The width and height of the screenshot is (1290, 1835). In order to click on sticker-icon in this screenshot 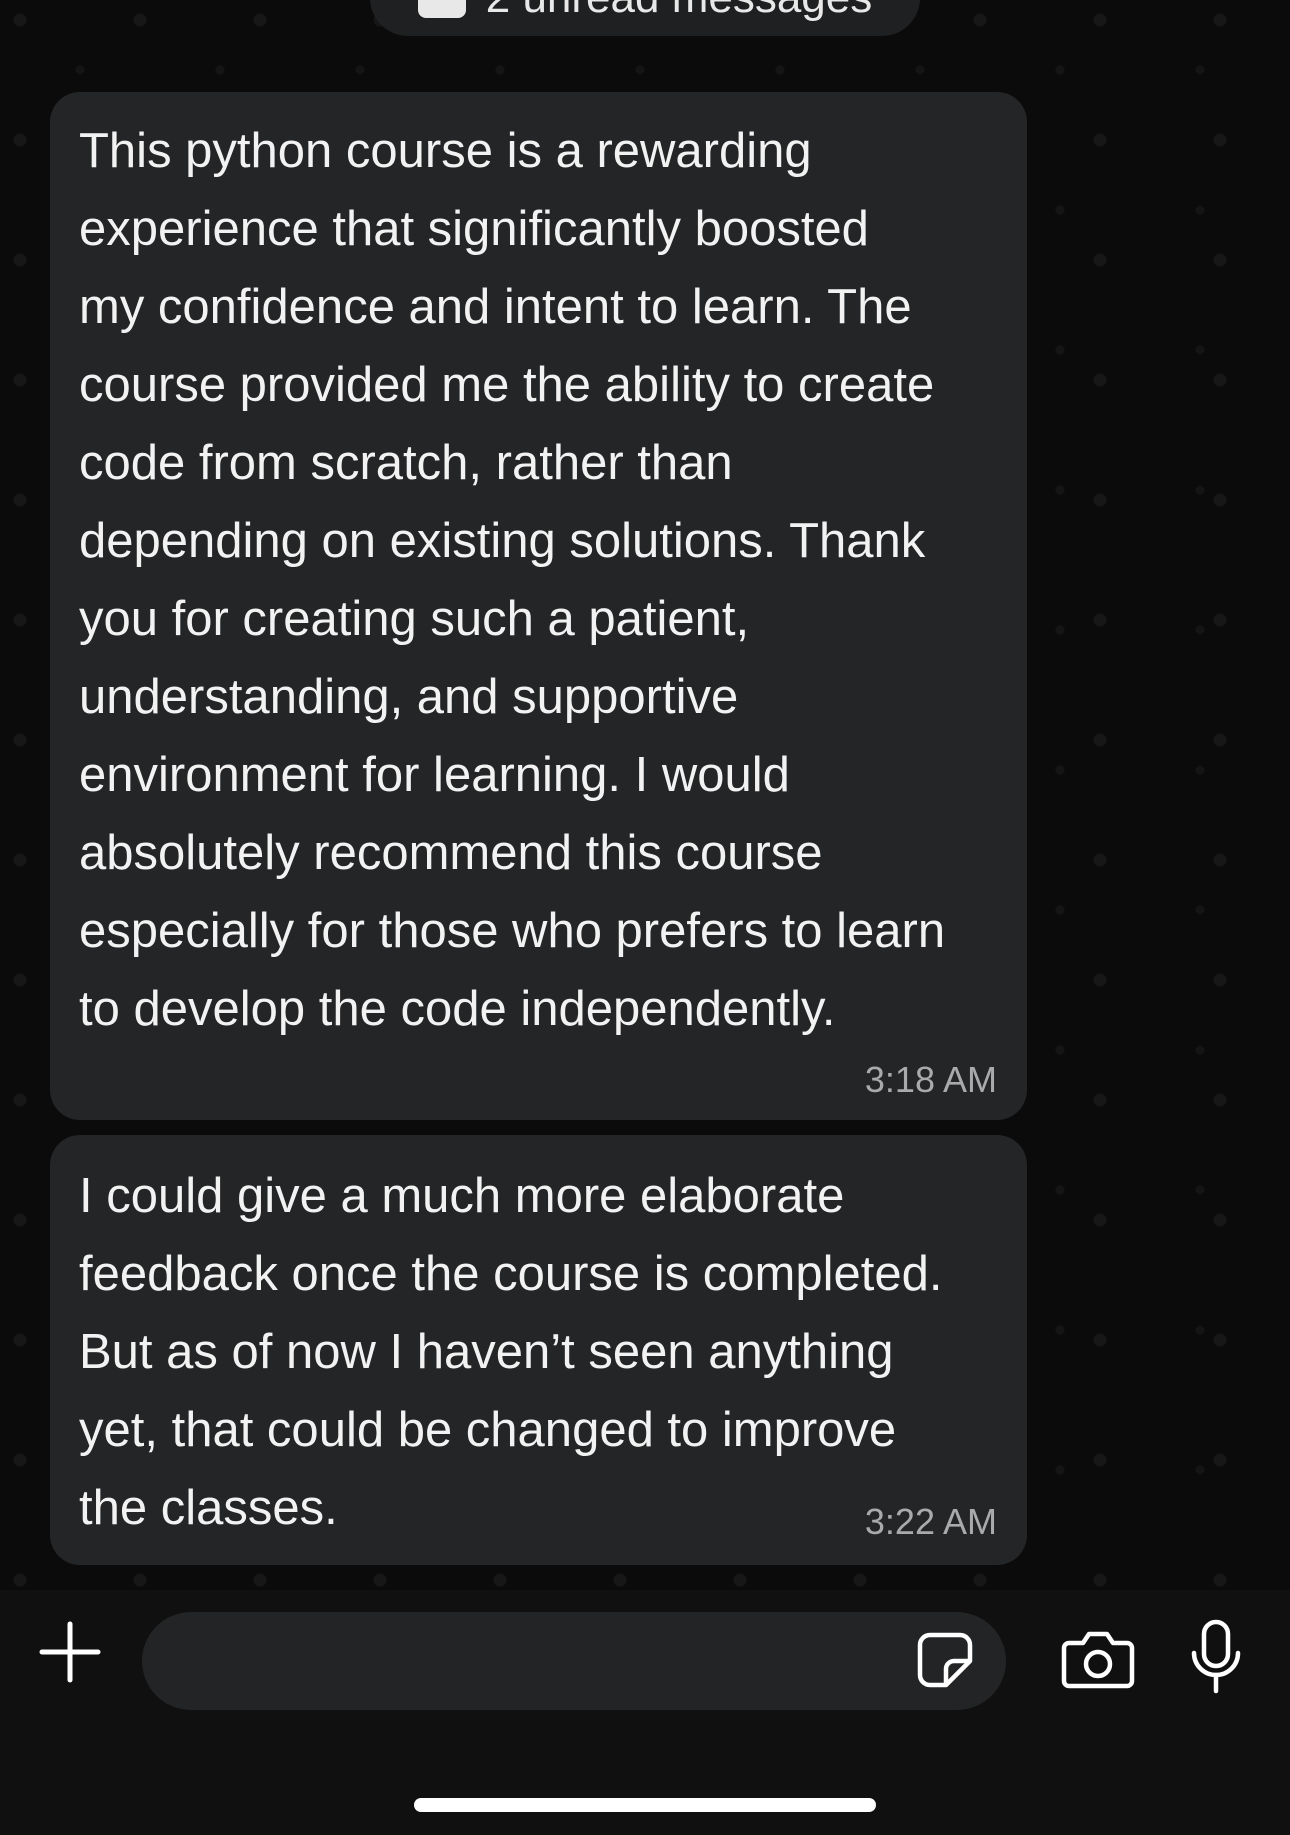, I will do `click(945, 1660)`.